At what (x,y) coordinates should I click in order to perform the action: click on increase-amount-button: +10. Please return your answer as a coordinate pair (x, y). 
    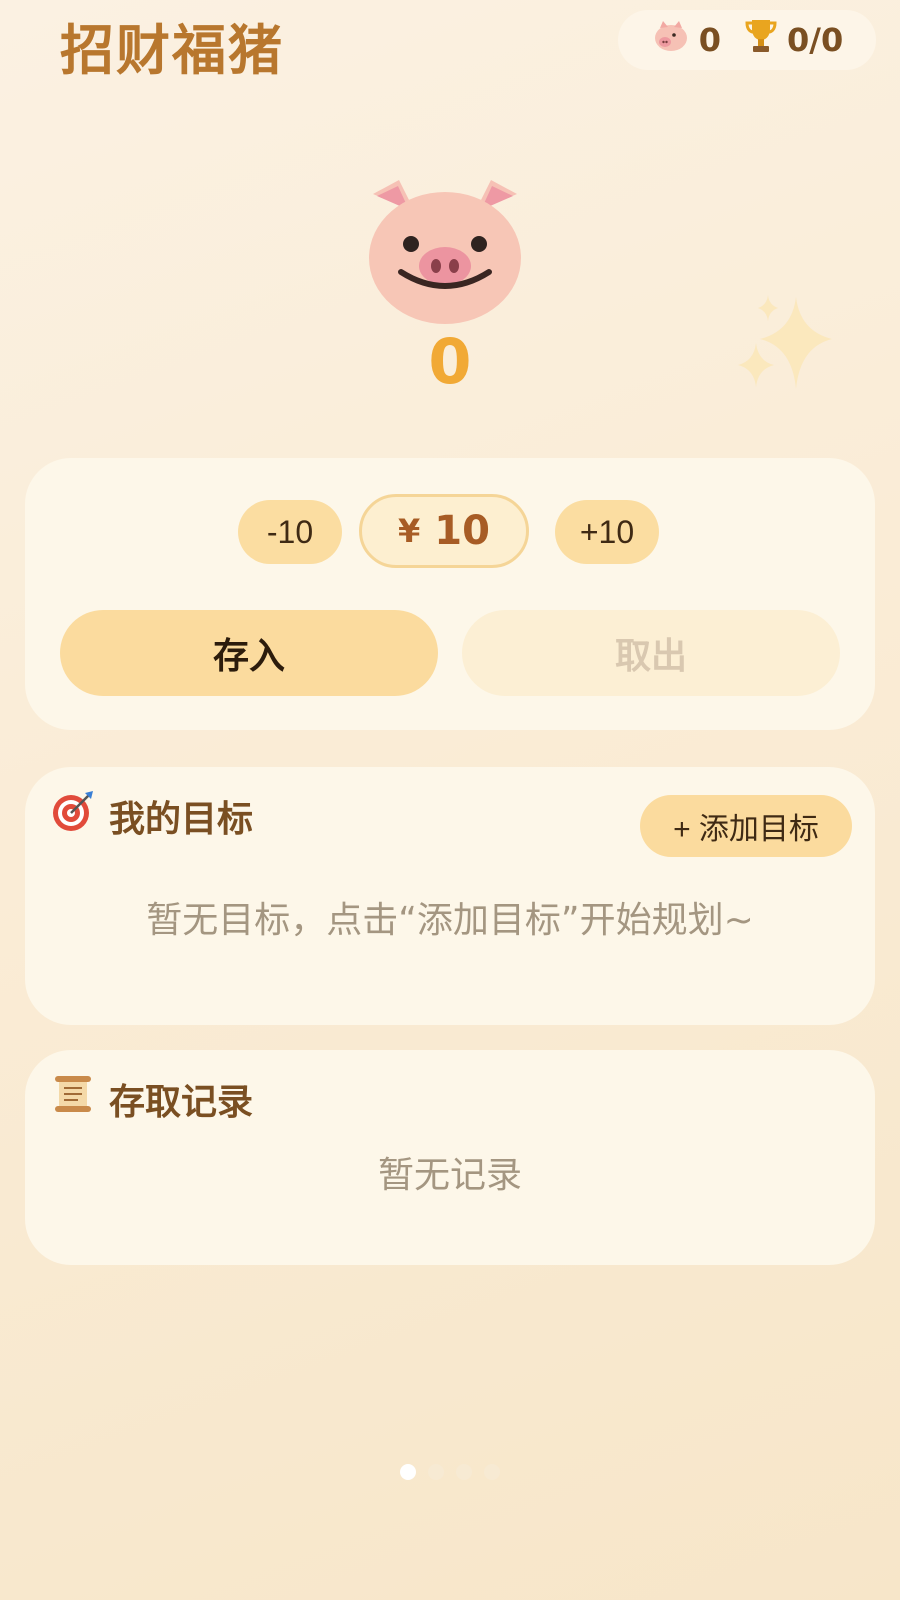
    Looking at the image, I should click on (607, 532).